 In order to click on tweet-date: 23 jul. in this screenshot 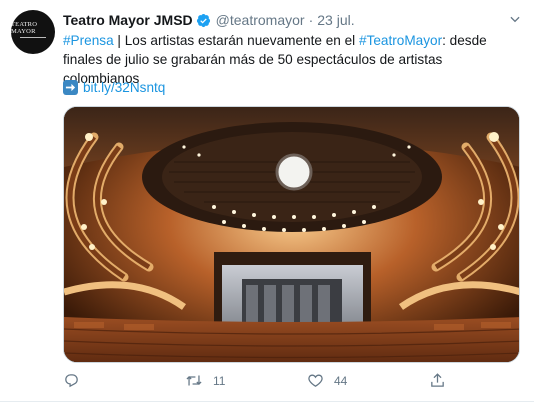, I will do `click(335, 20)`.